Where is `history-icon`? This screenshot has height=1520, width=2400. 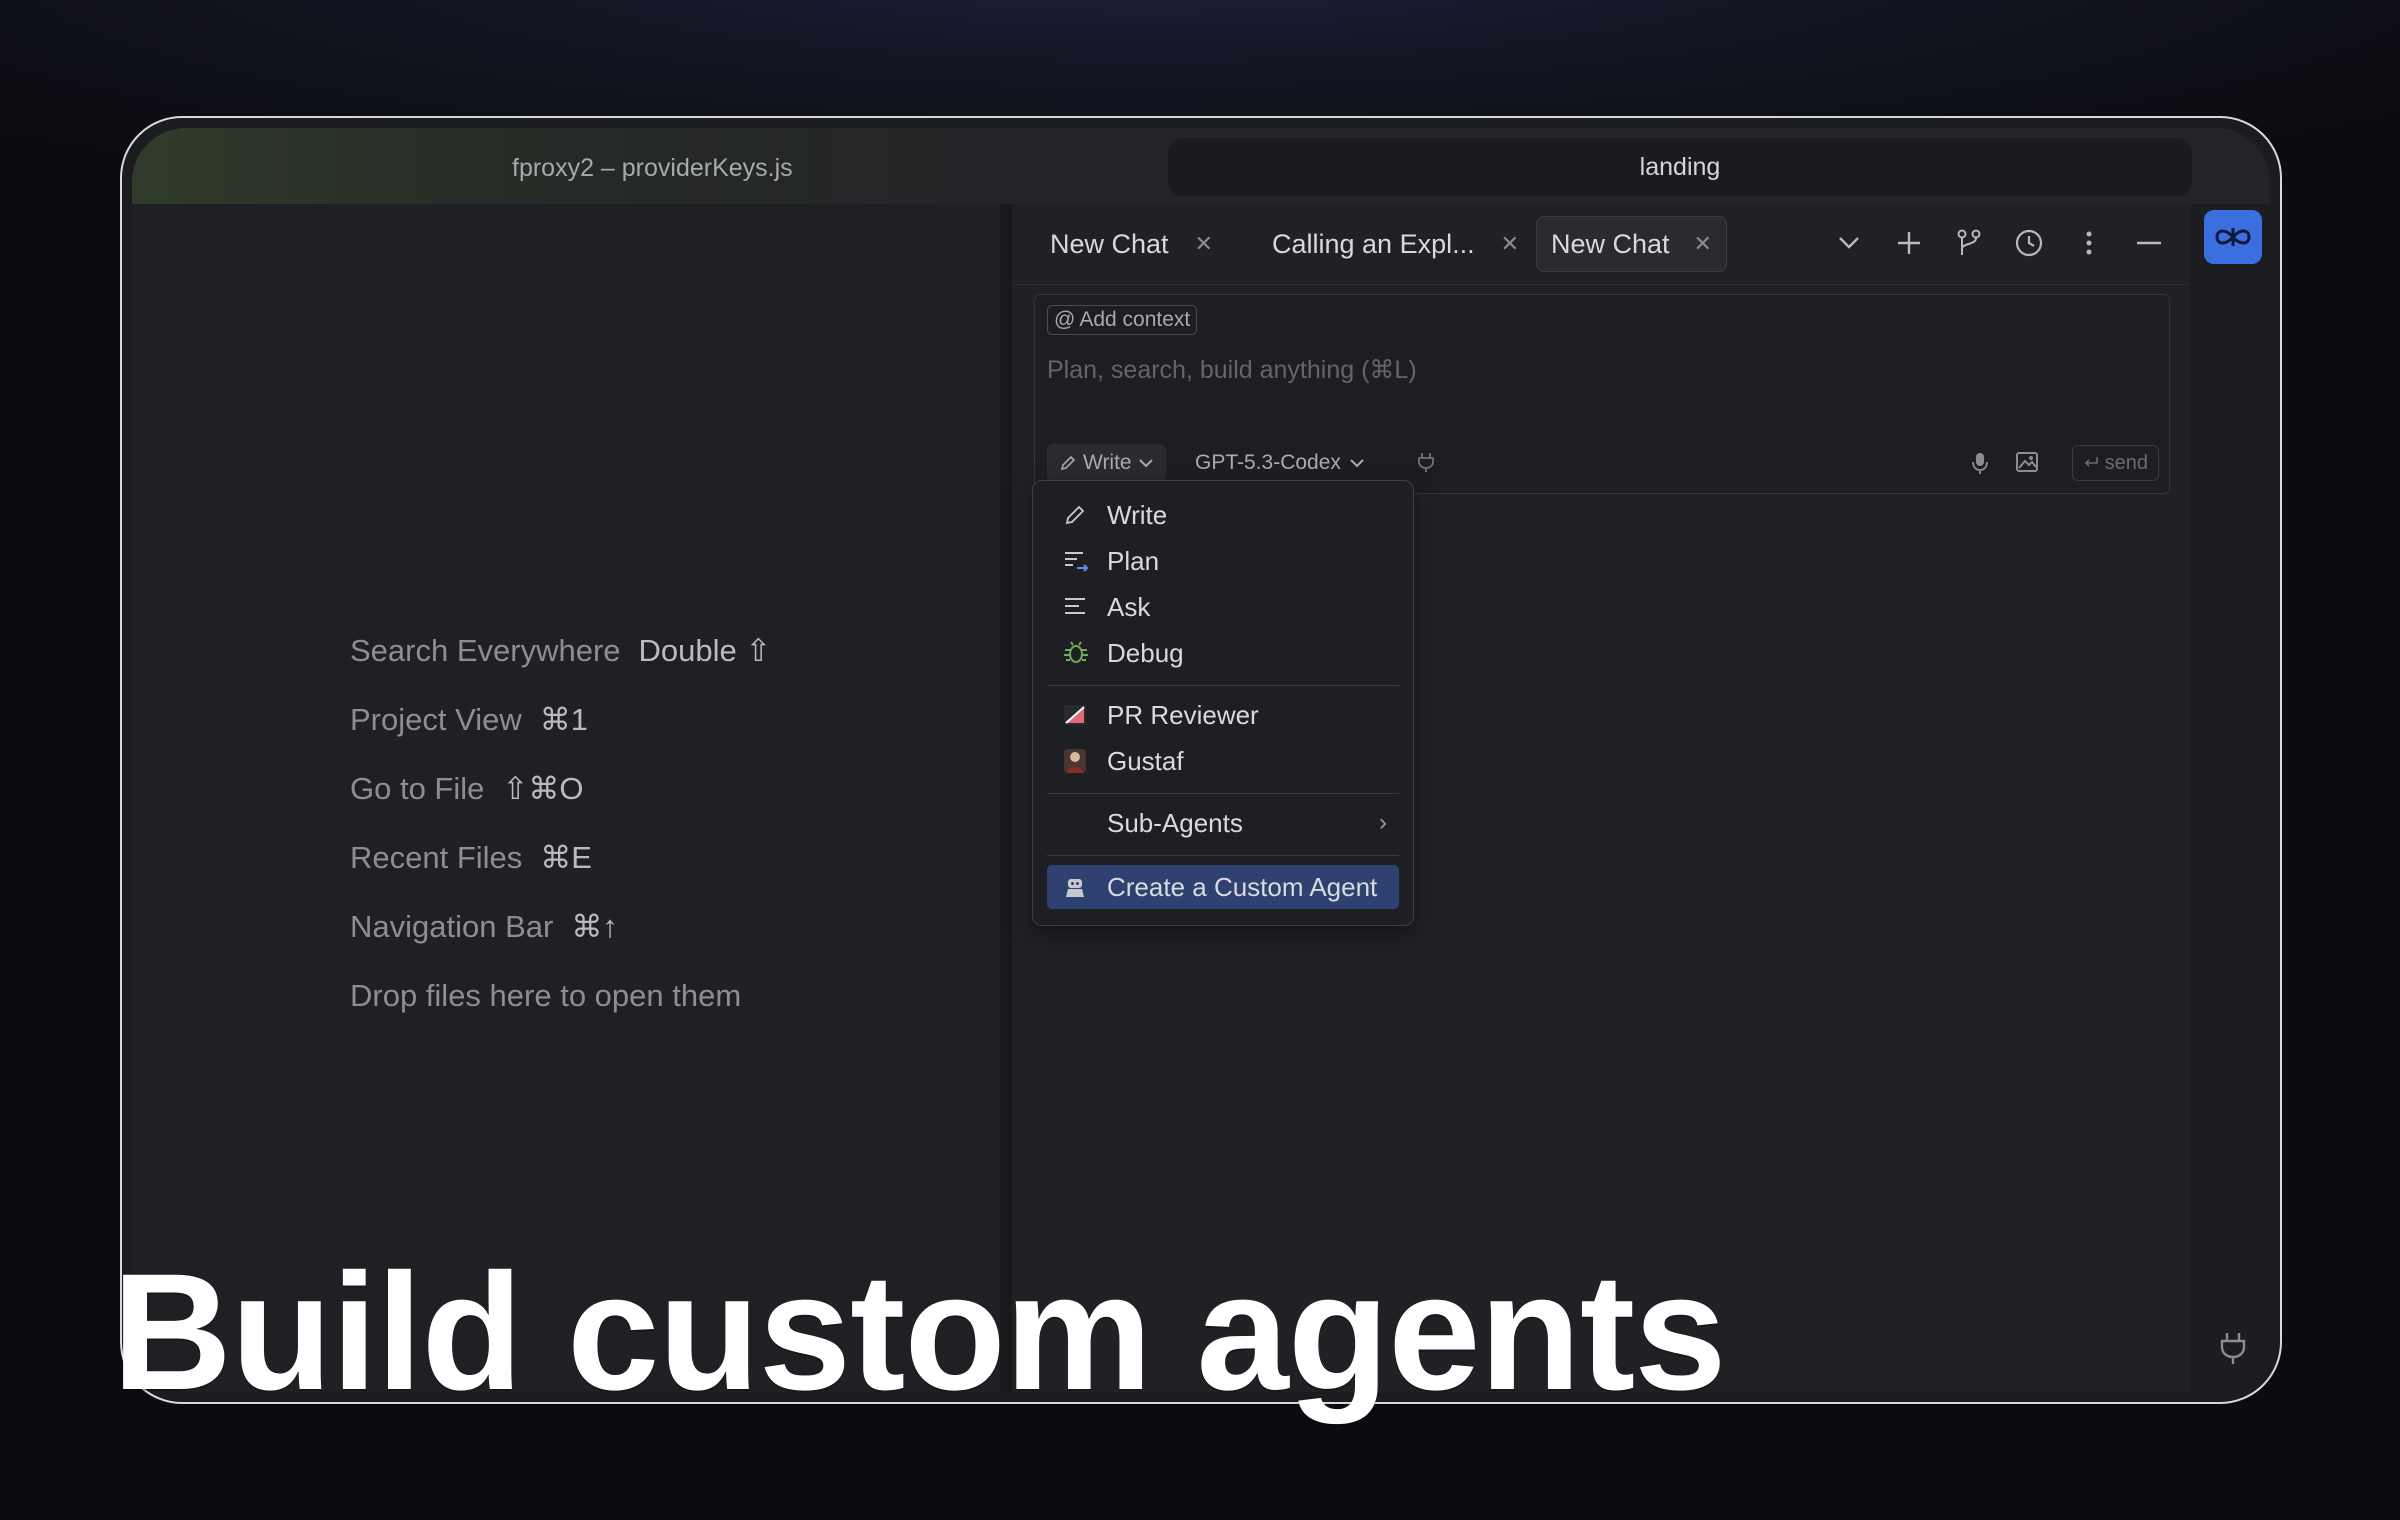
history-icon is located at coordinates (2029, 243).